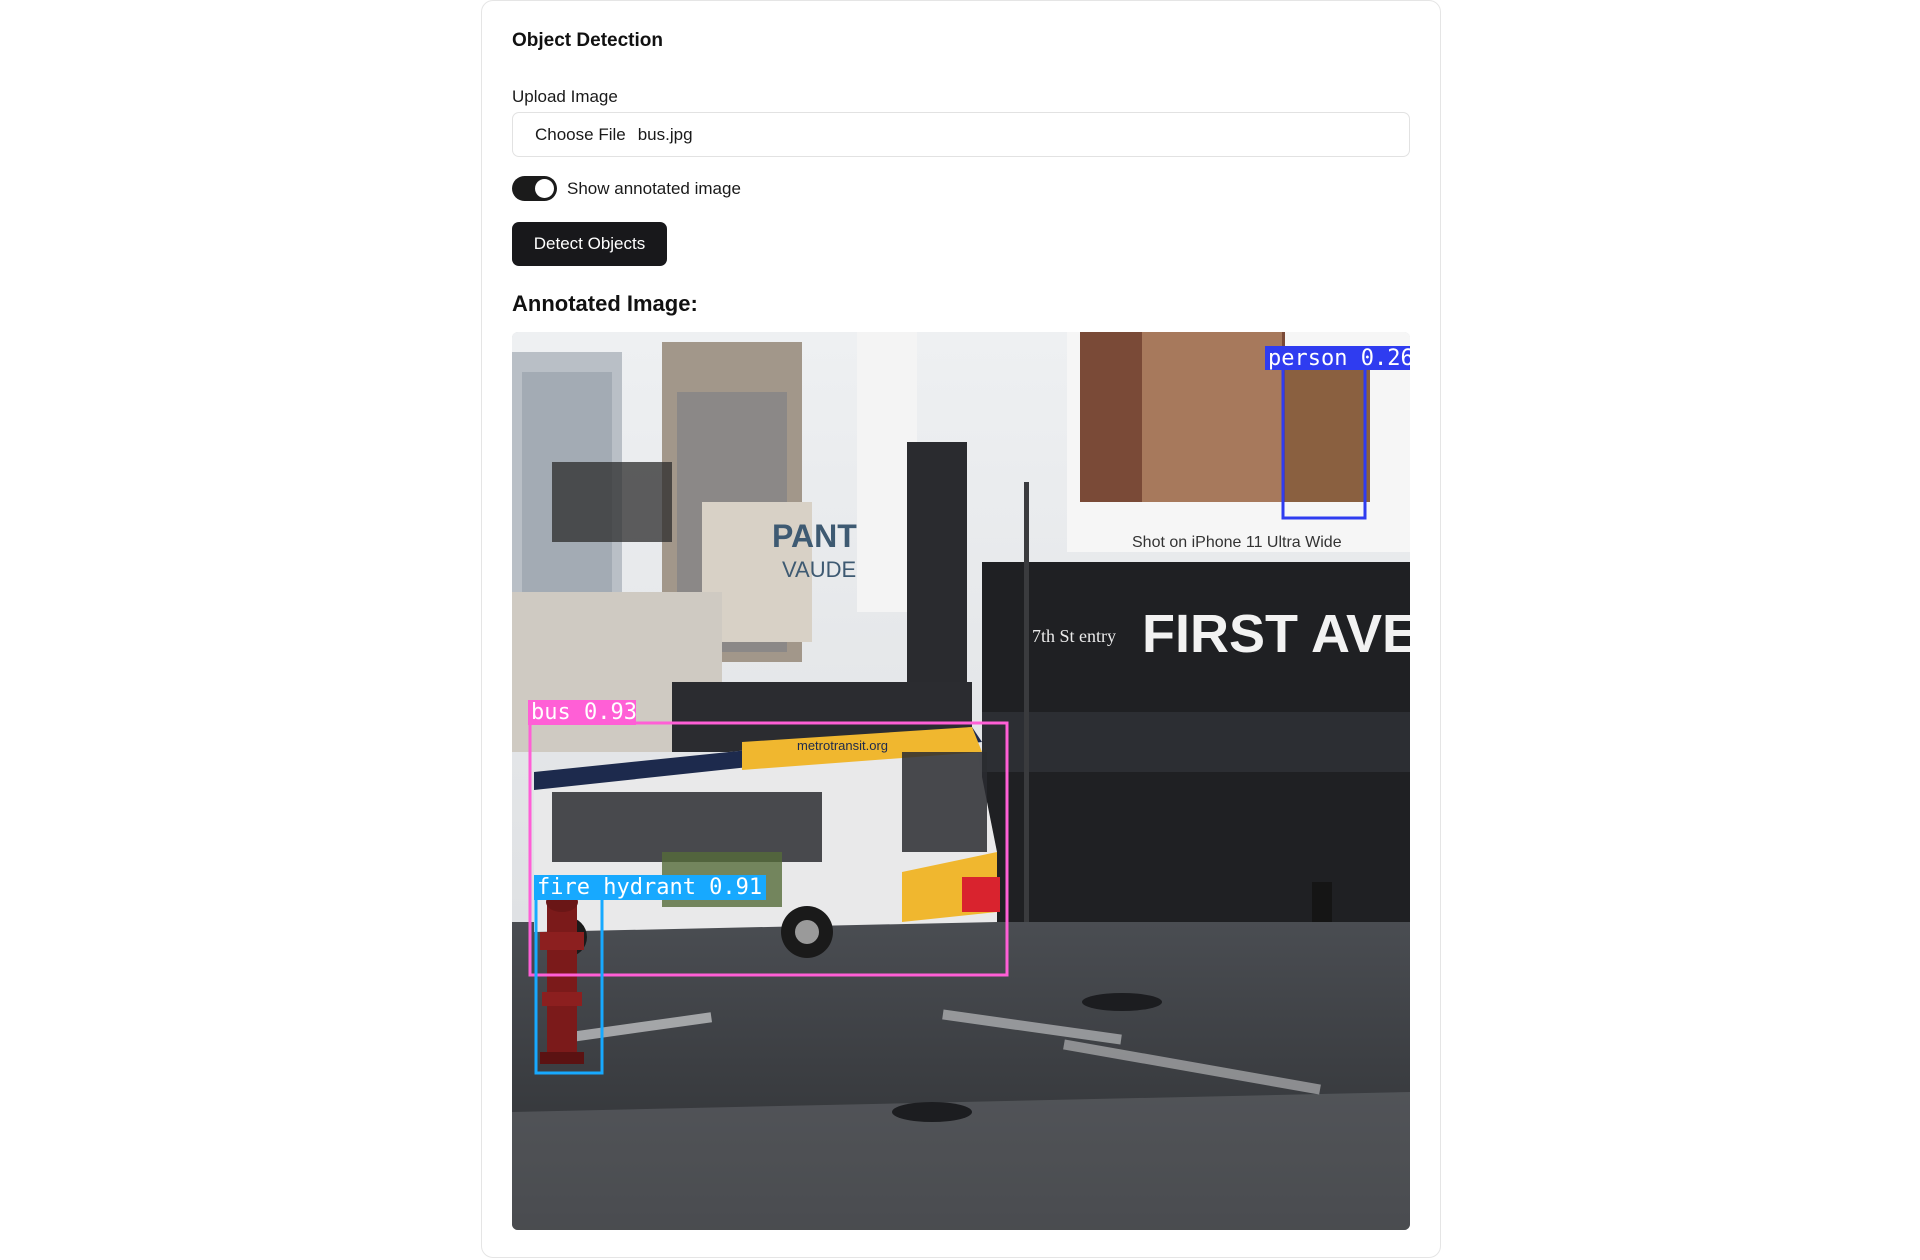 This screenshot has width=1920, height=1260. I want to click on card-title: Object Detection, so click(587, 40).